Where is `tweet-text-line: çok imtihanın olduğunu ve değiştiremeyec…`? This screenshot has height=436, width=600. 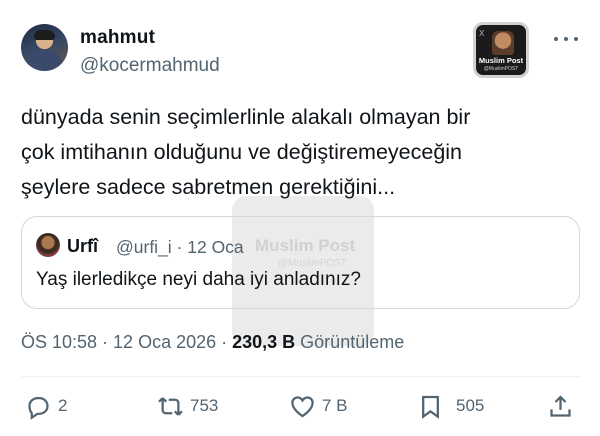
tweet-text-line: çok imtihanın olduğunu ve değiştiremeyec… is located at coordinates (242, 152).